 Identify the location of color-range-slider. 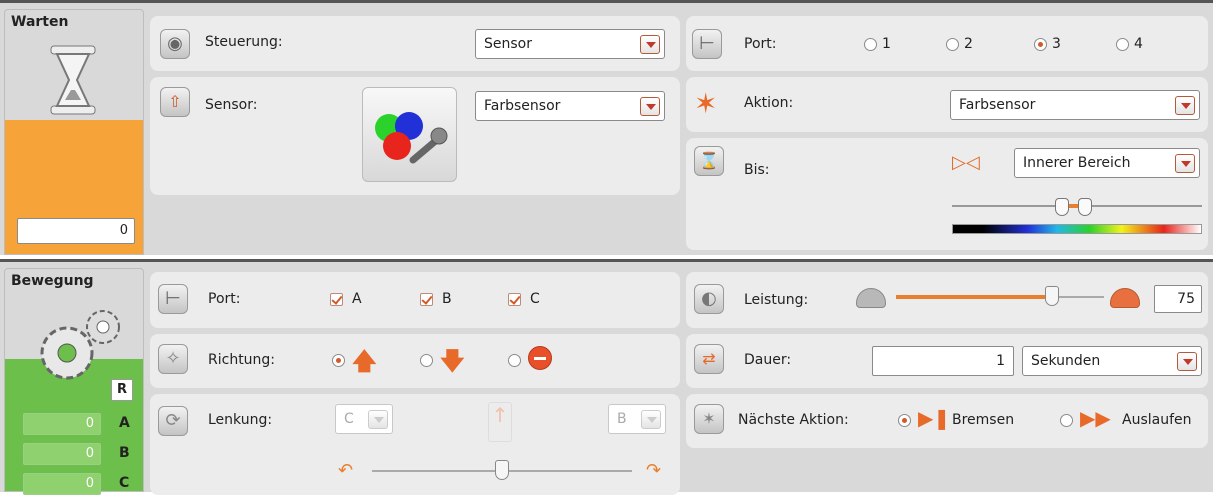
(1077, 207).